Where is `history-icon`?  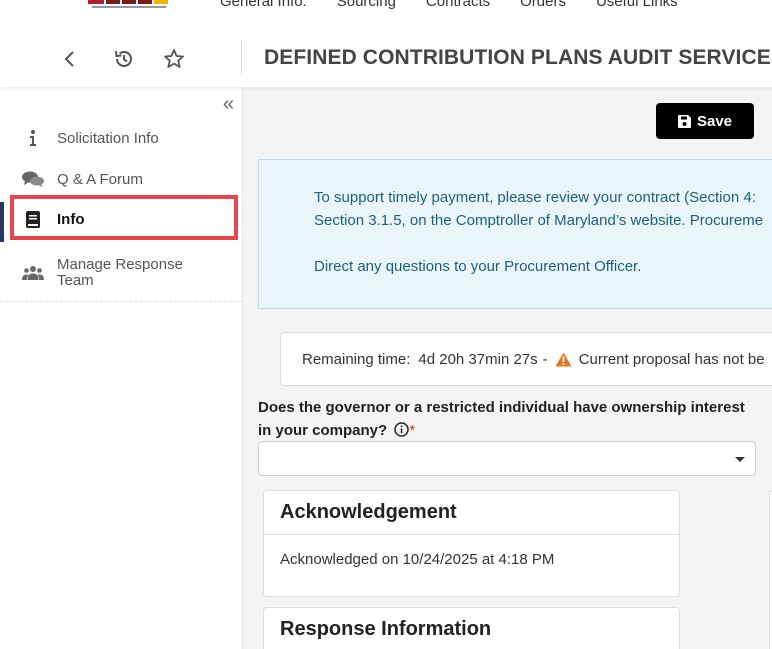 history-icon is located at coordinates (124, 59).